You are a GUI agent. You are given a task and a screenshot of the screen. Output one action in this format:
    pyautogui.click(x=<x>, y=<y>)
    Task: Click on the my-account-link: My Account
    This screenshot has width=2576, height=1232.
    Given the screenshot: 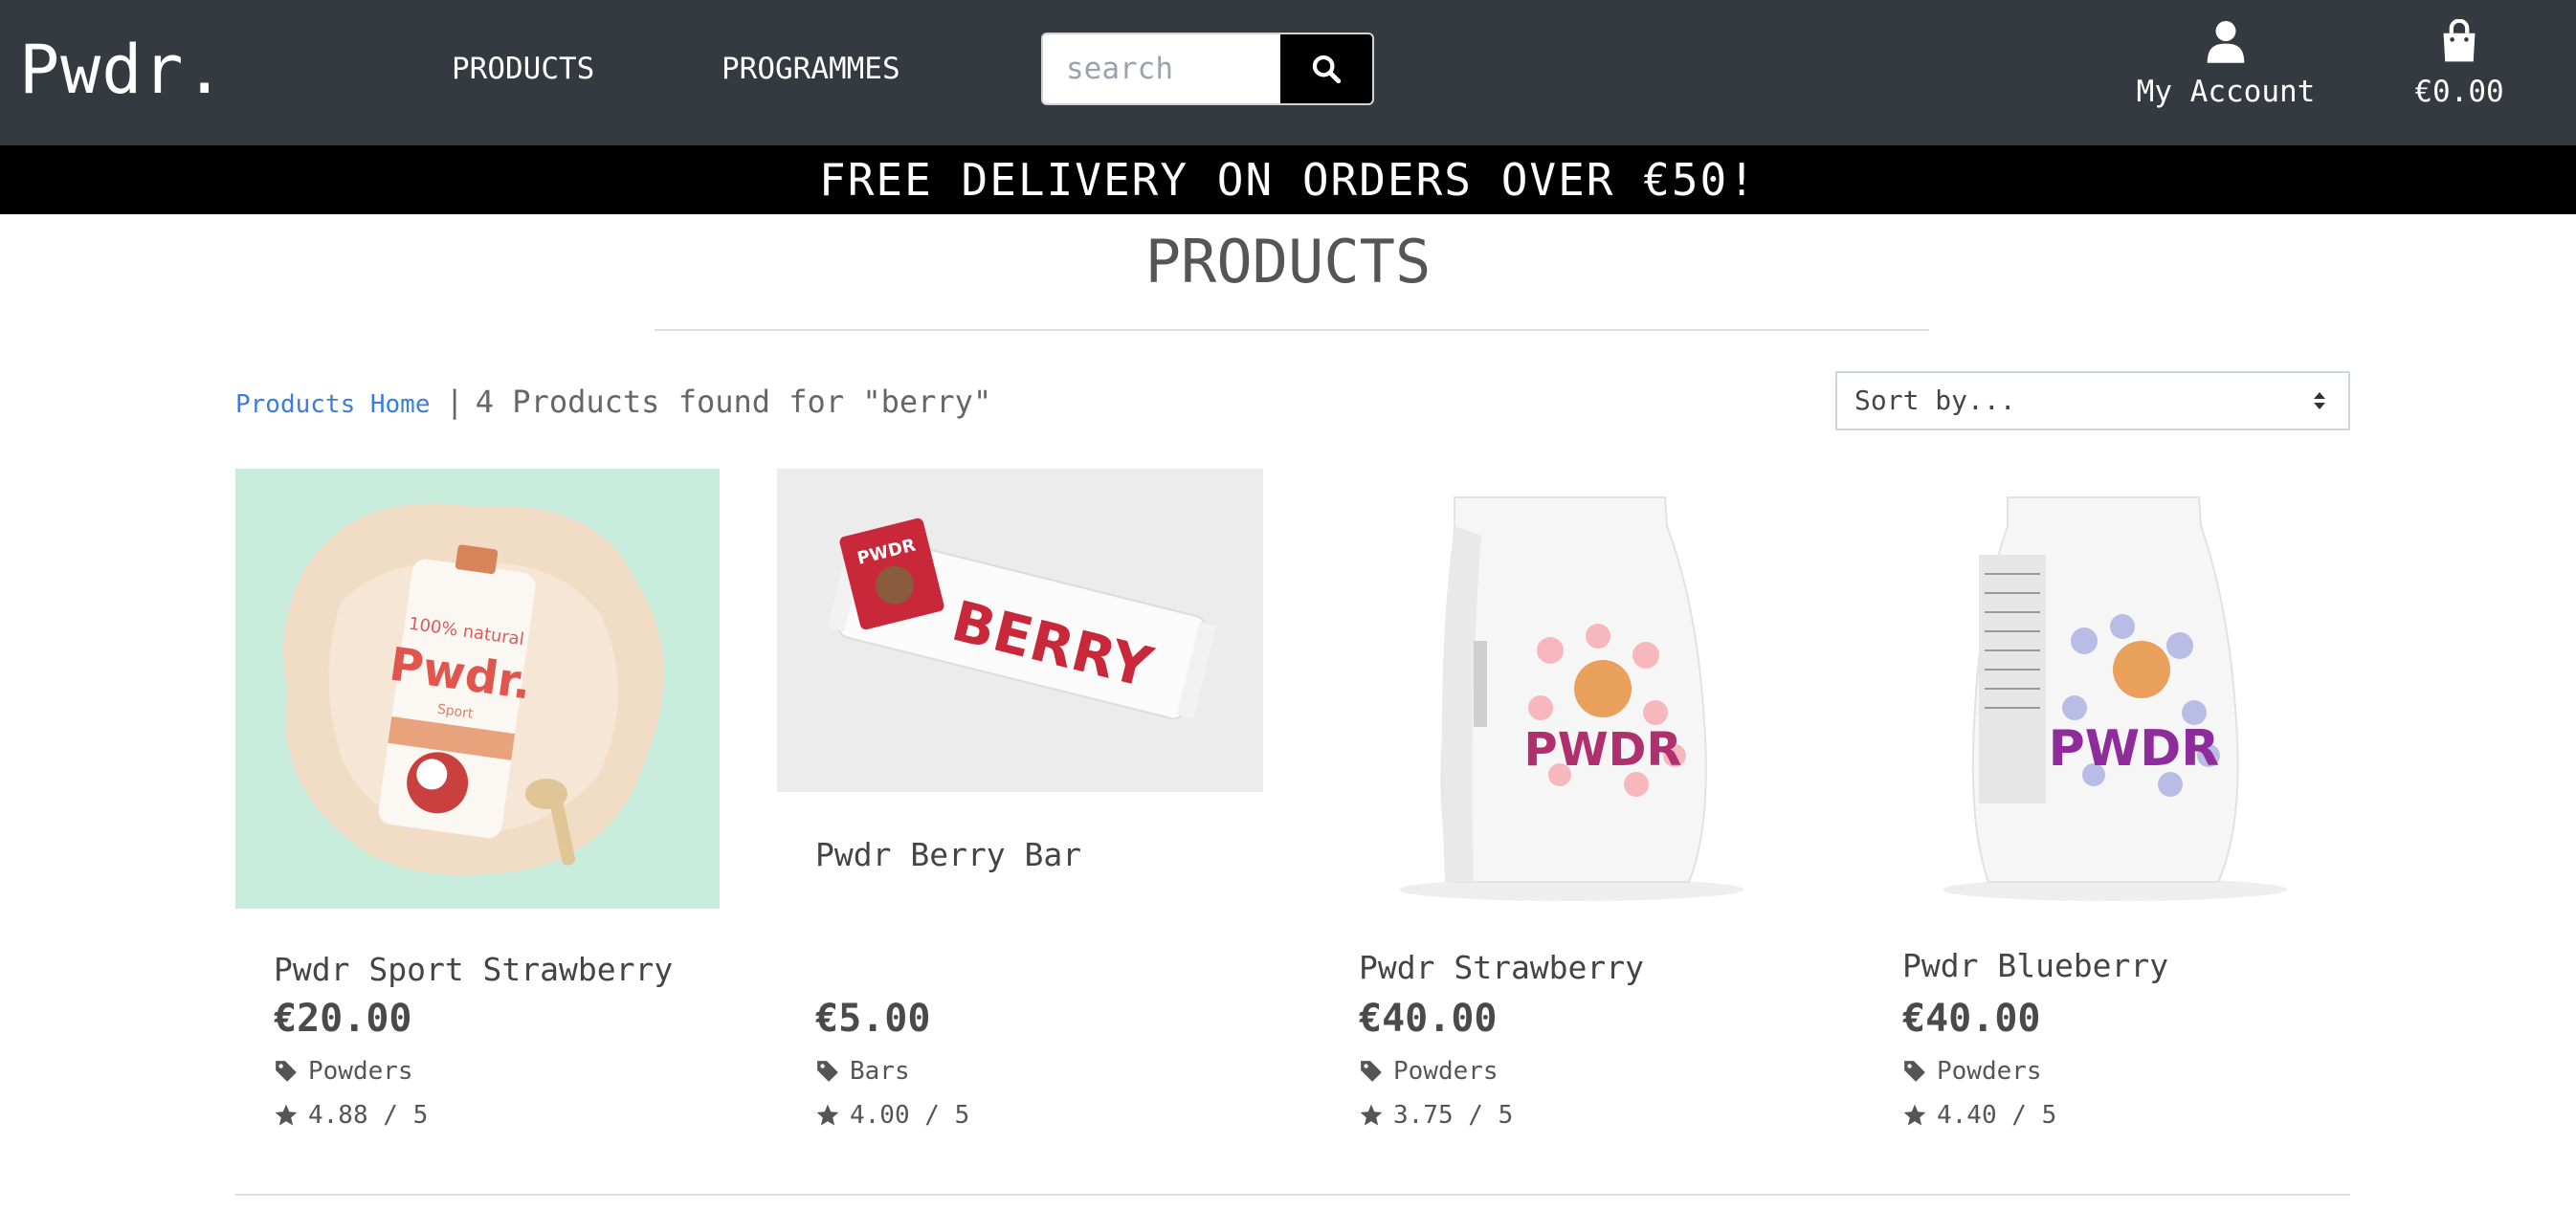 What is the action you would take?
    pyautogui.click(x=2225, y=65)
    